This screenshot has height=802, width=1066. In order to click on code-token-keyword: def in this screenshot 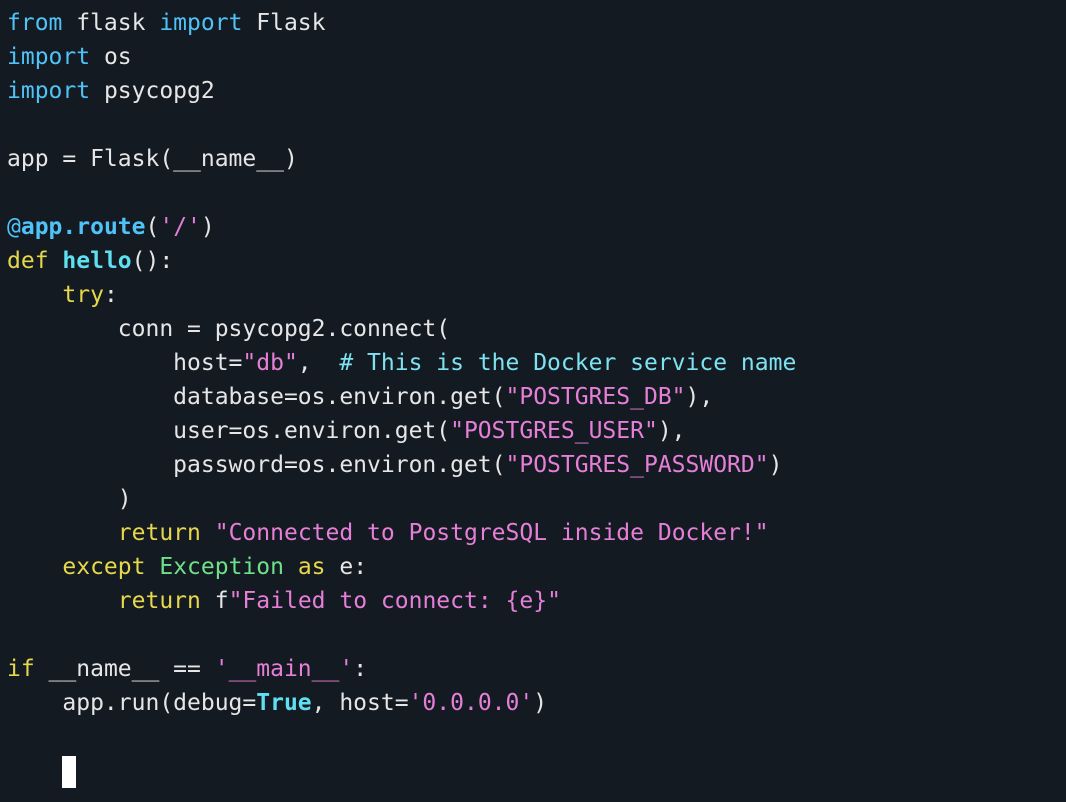, I will do `click(28, 261)`.